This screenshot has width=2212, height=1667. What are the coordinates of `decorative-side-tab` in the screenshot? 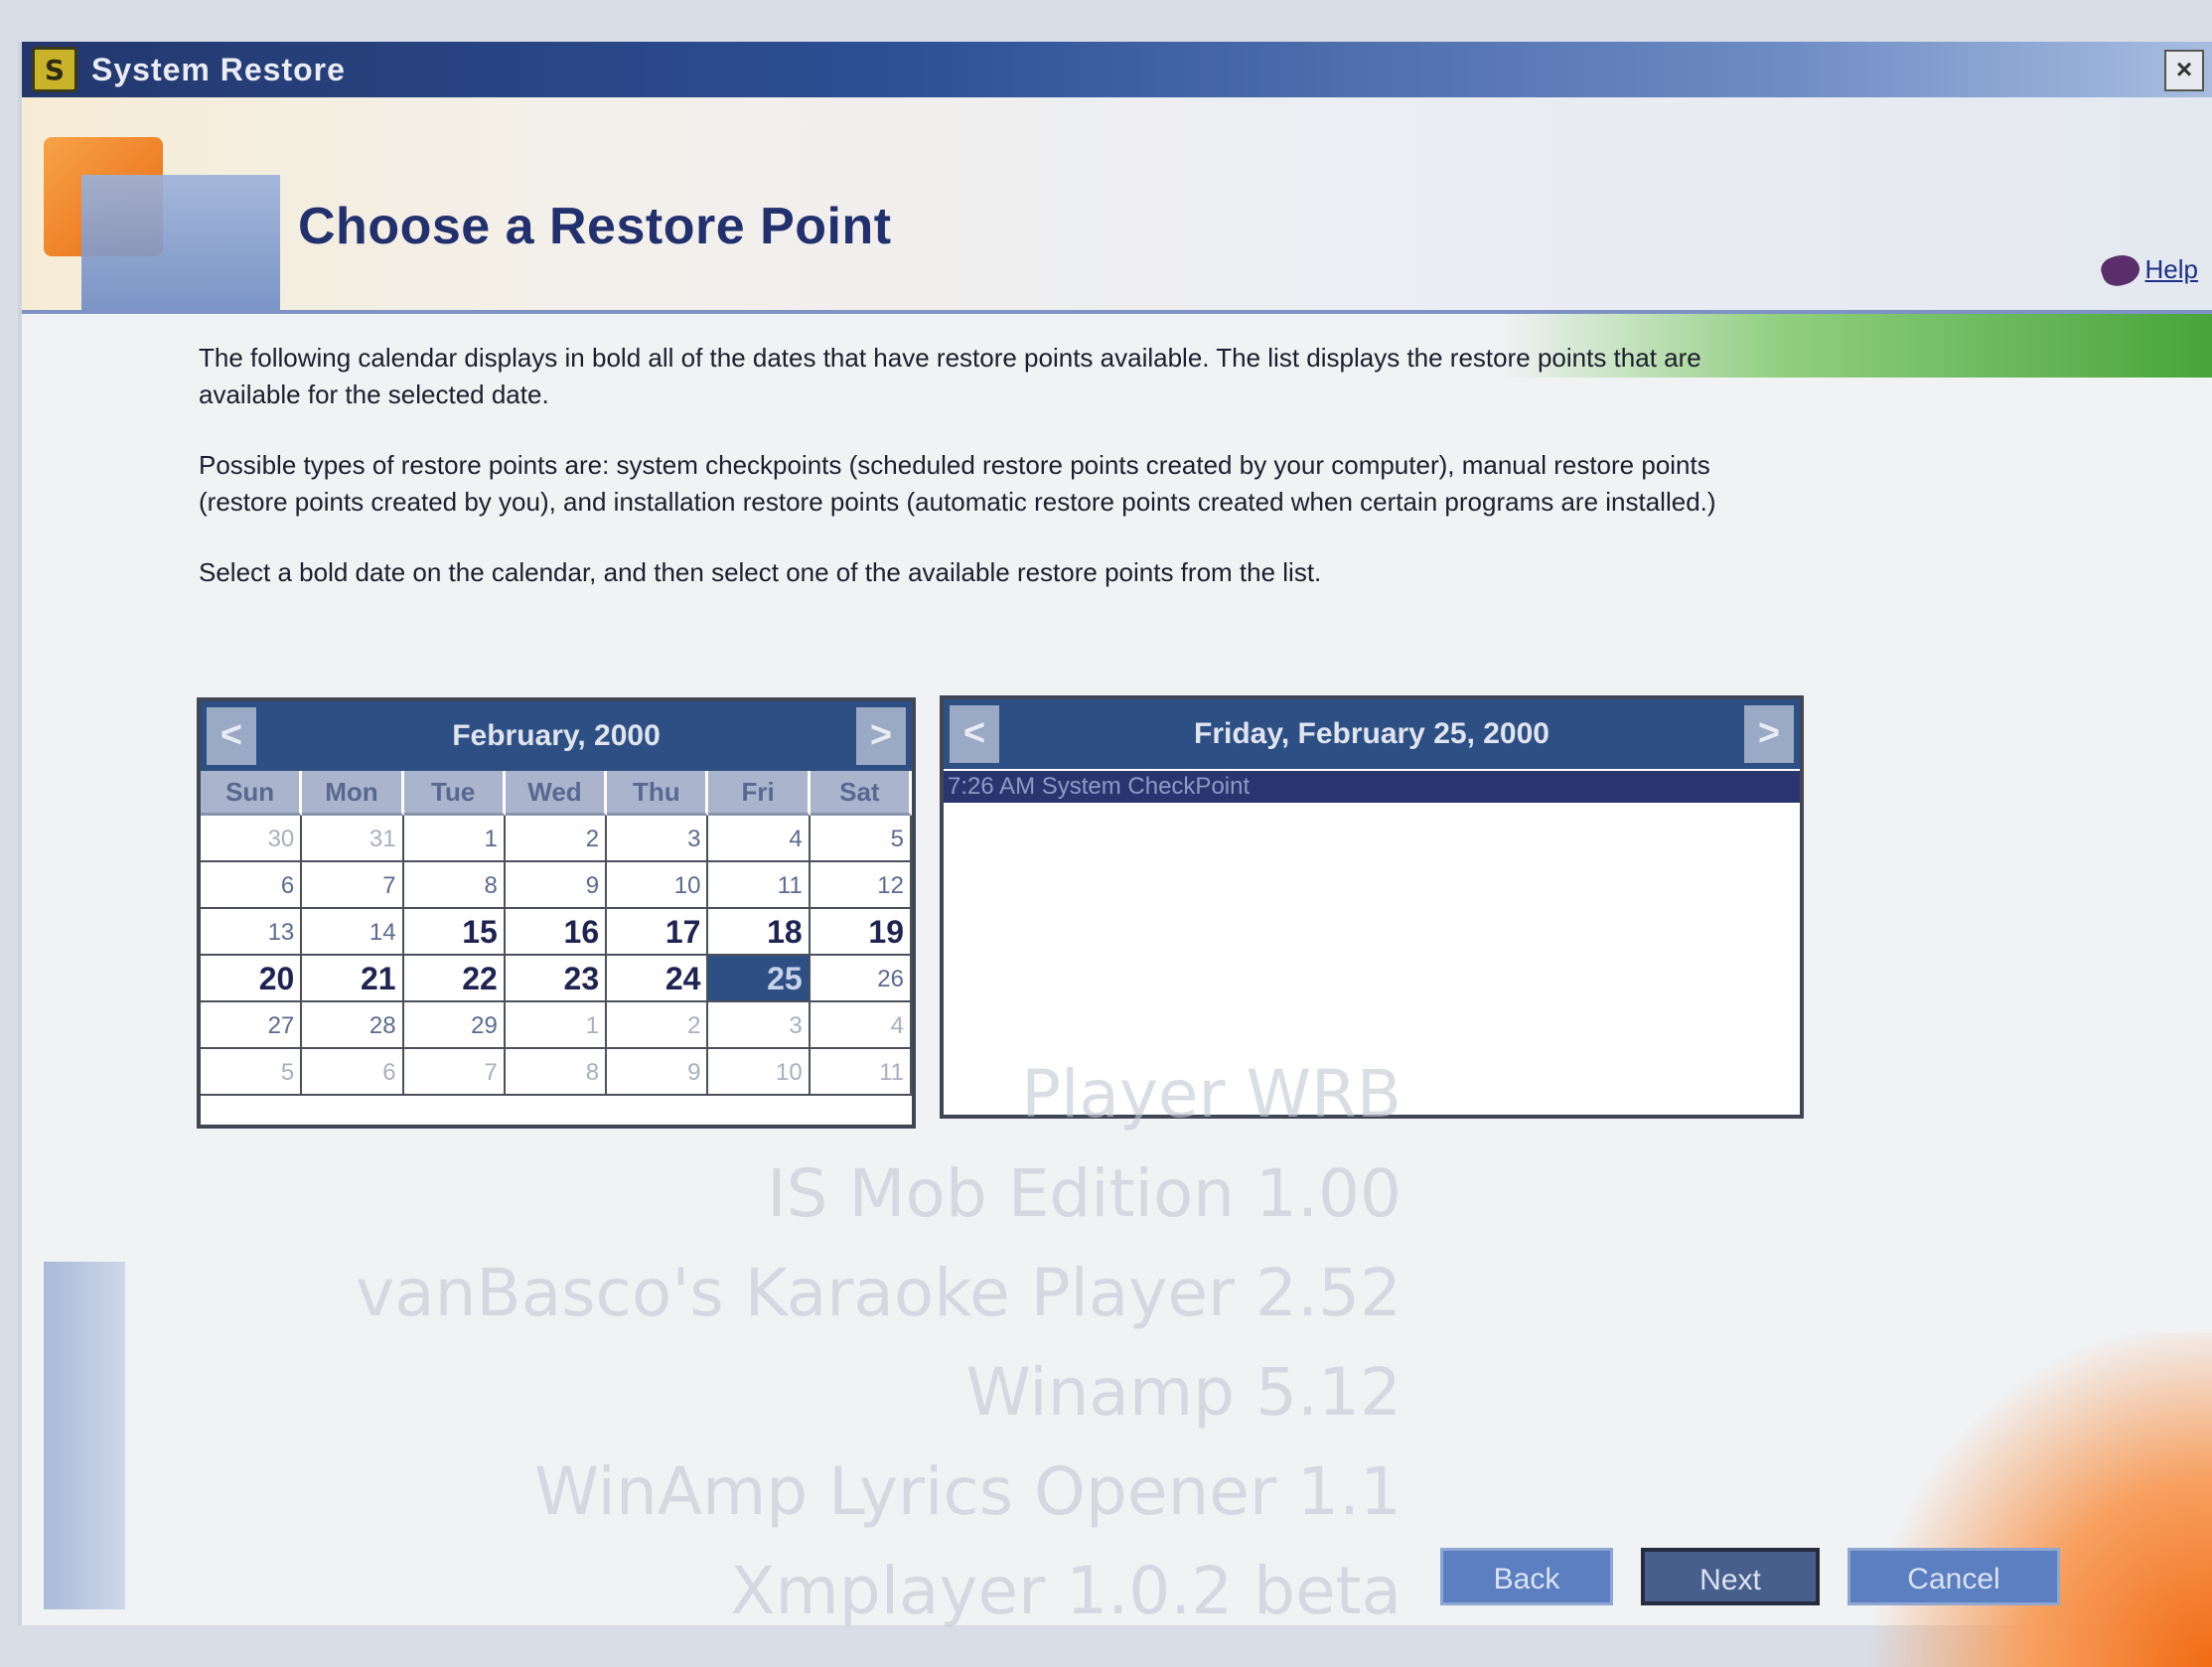 It's located at (84, 1435).